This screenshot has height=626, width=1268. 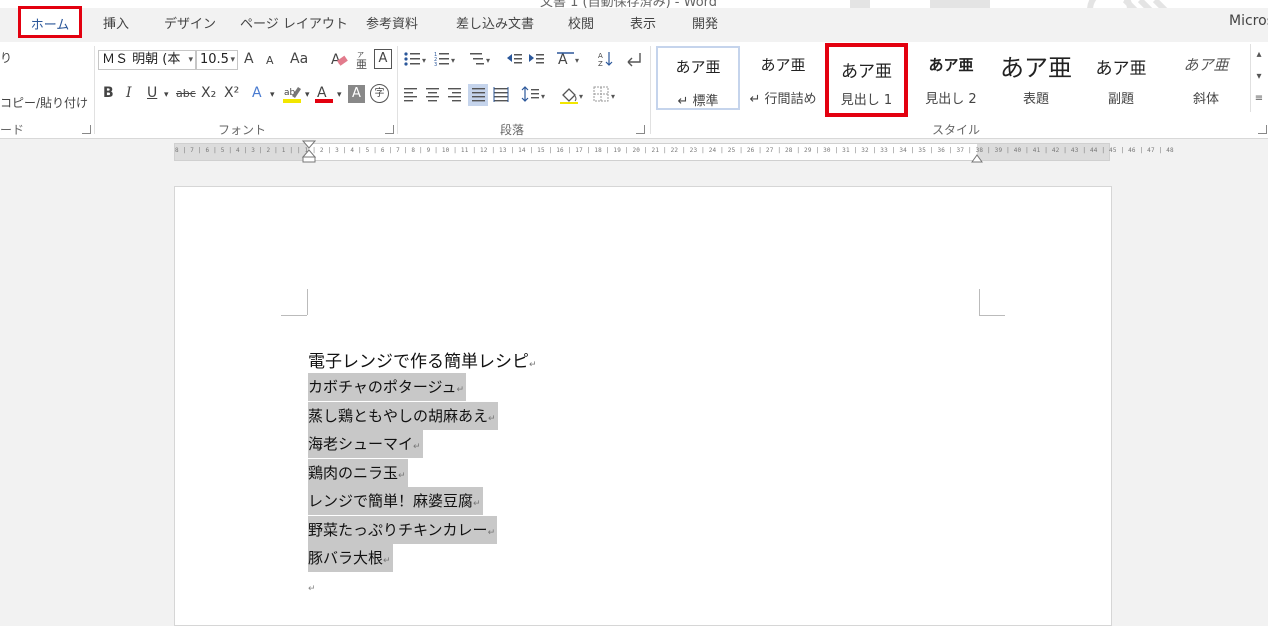 I want to click on tab-insert: 挿入, so click(x=116, y=22).